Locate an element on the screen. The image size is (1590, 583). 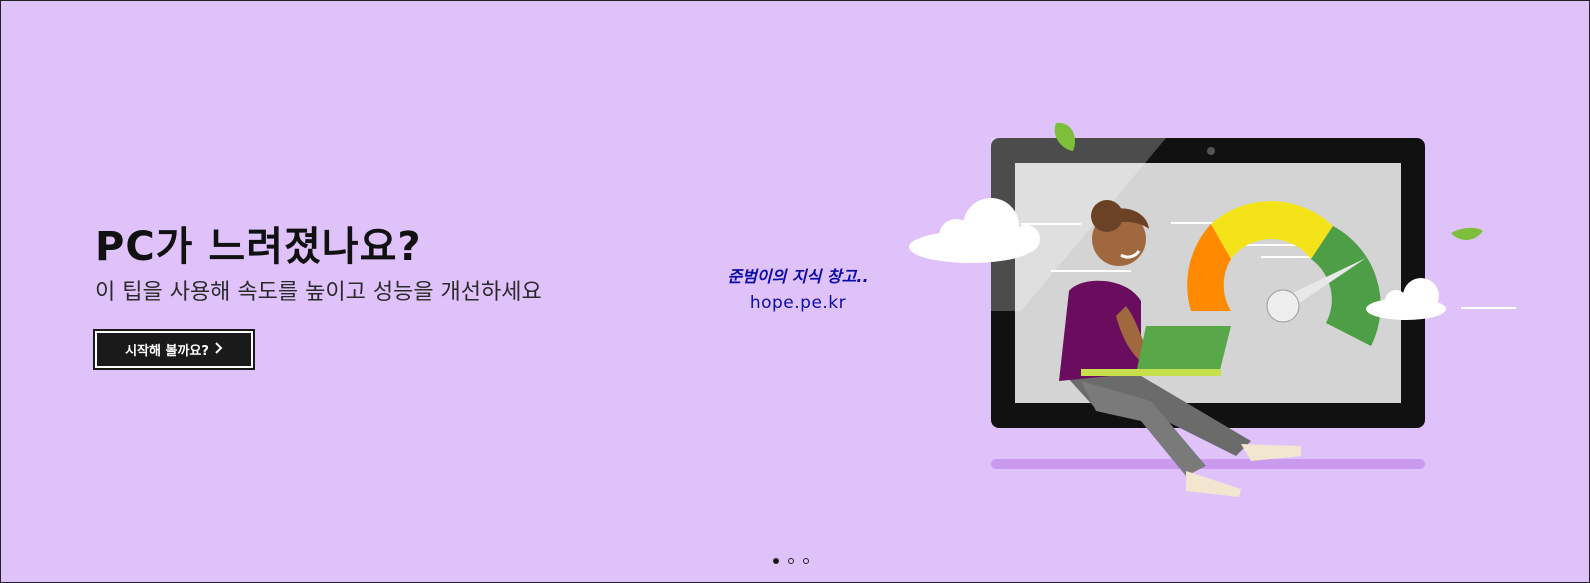
carousel-dots is located at coordinates (791, 561).